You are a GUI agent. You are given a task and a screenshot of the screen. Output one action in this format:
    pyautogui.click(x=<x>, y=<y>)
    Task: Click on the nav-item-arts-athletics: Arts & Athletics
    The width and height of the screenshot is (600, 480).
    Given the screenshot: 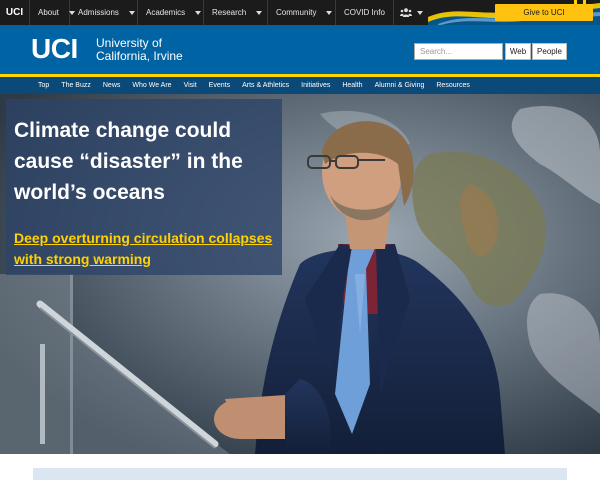 What is the action you would take?
    pyautogui.click(x=265, y=85)
    